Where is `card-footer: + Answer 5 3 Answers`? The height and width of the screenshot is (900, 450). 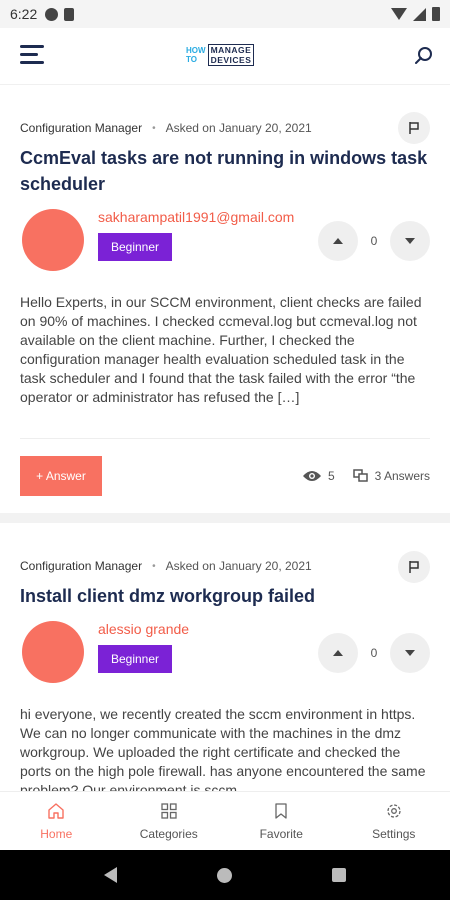 card-footer: + Answer 5 3 Answers is located at coordinates (225, 475).